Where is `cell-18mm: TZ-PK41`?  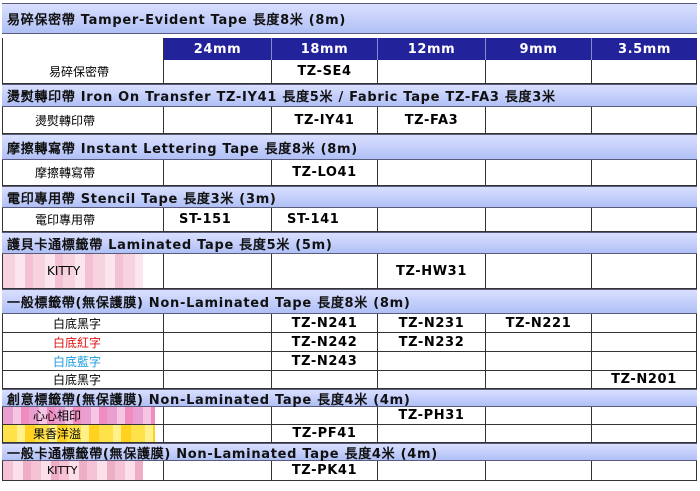
cell-18mm: TZ-PK41 is located at coordinates (325, 470).